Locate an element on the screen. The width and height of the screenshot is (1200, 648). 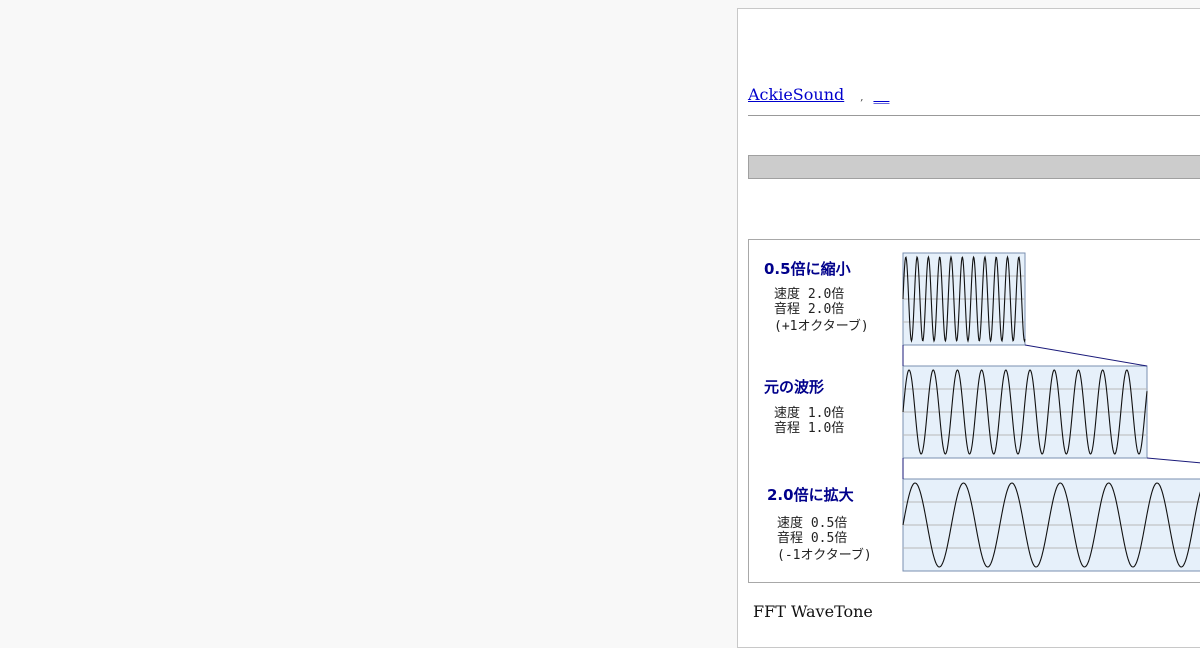
footer-caption: FFT WaveTone is located at coordinates (813, 611).